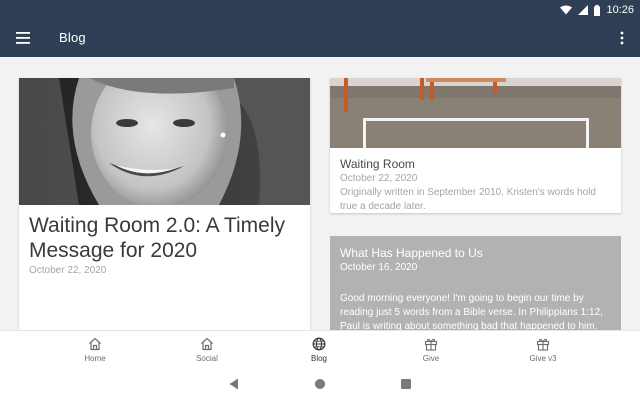 The width and height of the screenshot is (640, 400). I want to click on cellular-signal-icon, so click(583, 10).